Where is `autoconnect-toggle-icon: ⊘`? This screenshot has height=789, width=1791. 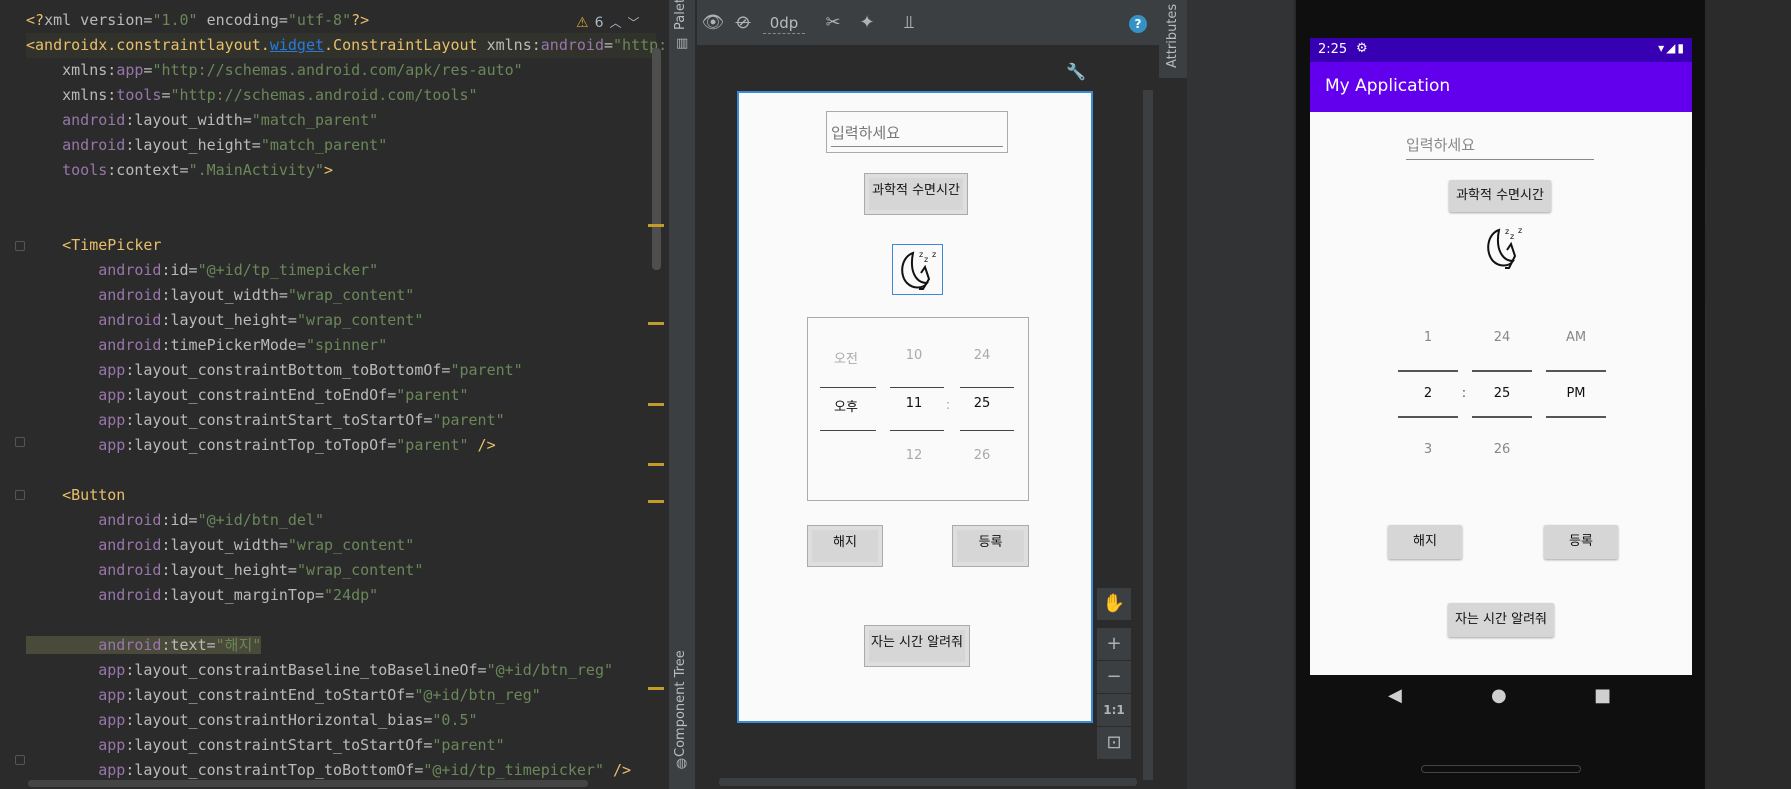
autoconnect-toggle-icon: ⊘ is located at coordinates (743, 23).